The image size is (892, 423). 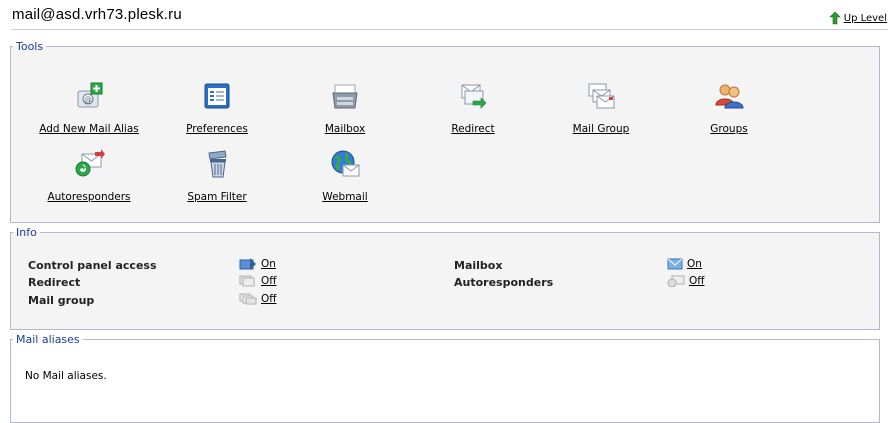 I want to click on mail-group-value: Off, so click(x=258, y=299).